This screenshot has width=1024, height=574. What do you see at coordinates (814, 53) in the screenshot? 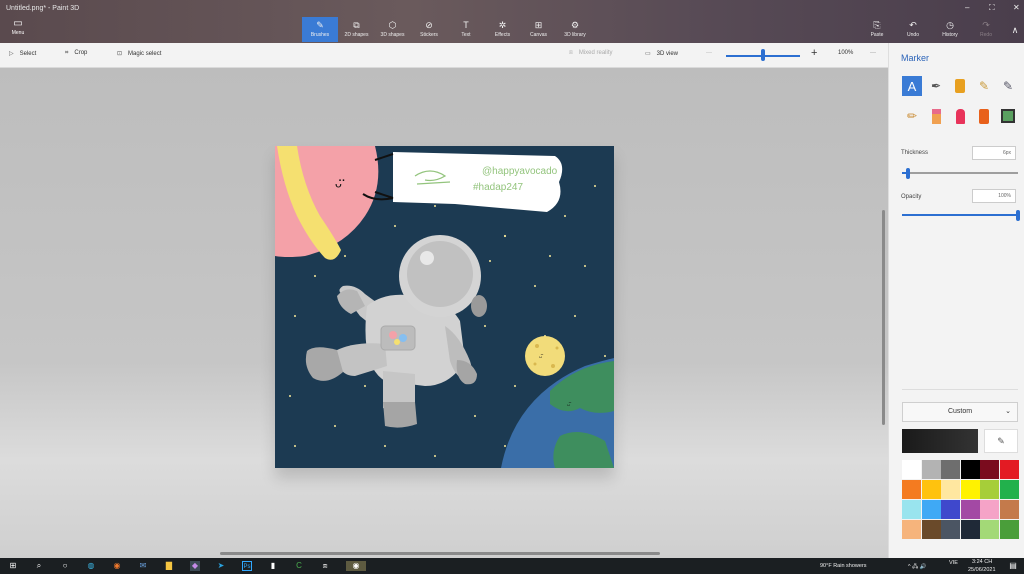
I see `zoom-in-button: +` at bounding box center [814, 53].